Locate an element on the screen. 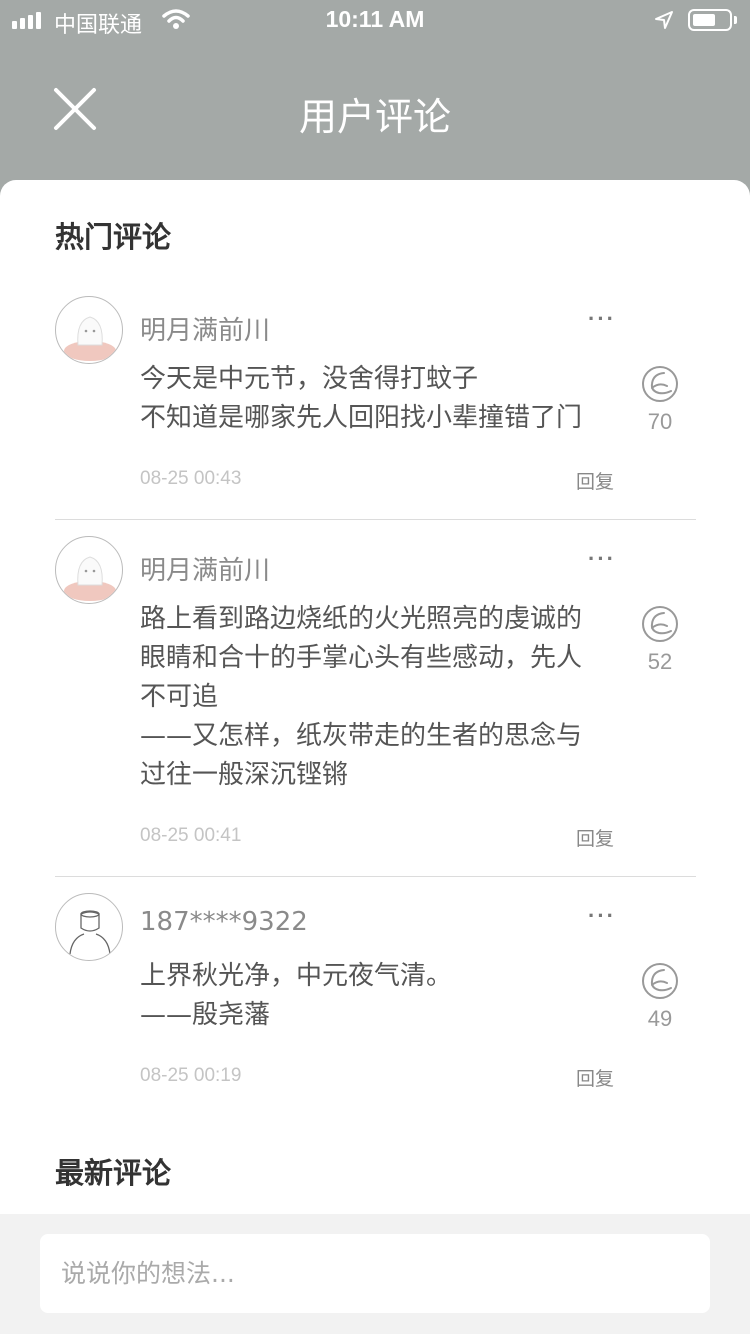  comment-time: 08-25 00:41 is located at coordinates (191, 835).